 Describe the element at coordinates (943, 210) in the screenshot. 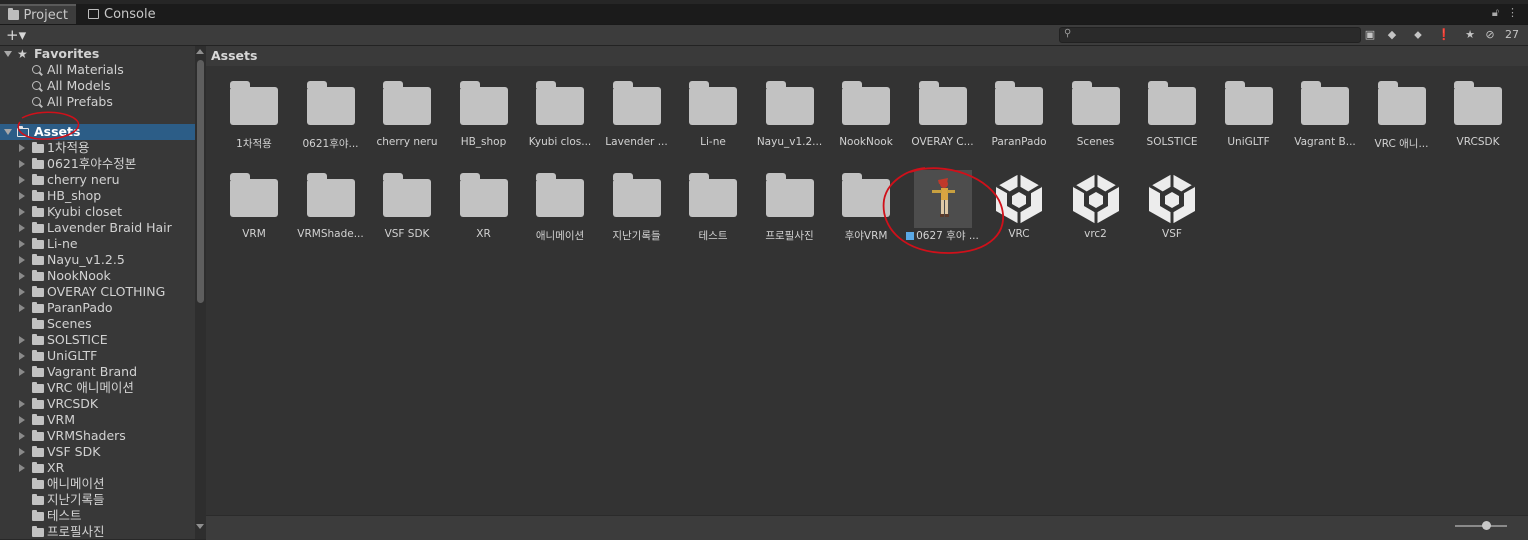

I see `annotation-circle-prefab` at that location.